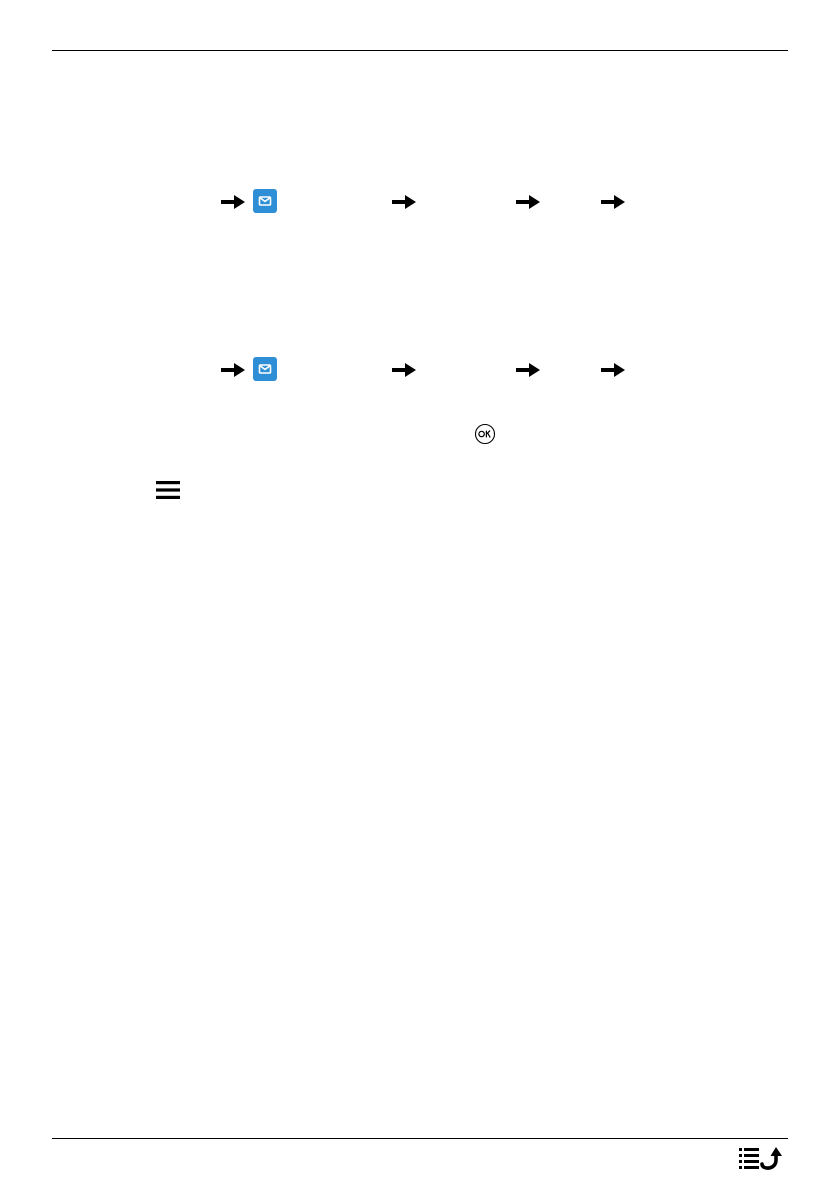  Describe the element at coordinates (420, 50) in the screenshot. I see `header-rule` at that location.